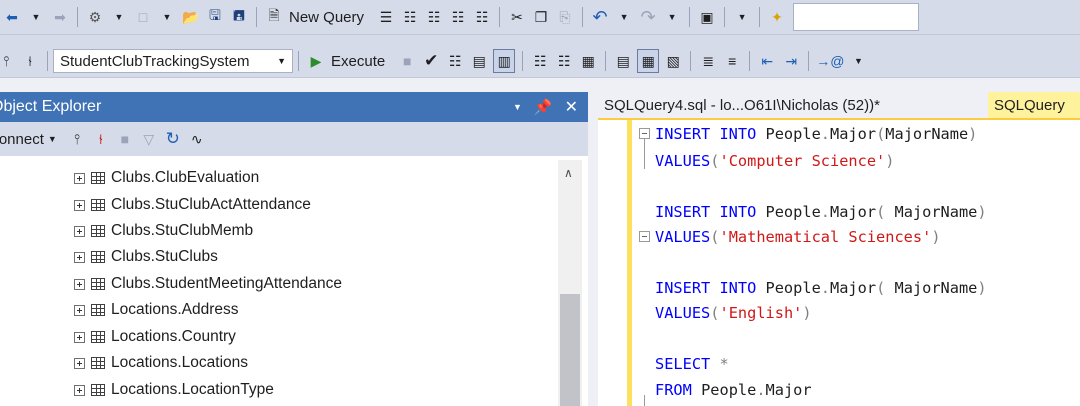 This screenshot has height=406, width=1080. Describe the element at coordinates (358, 61) in the screenshot. I see `execute-button: Execute` at that location.